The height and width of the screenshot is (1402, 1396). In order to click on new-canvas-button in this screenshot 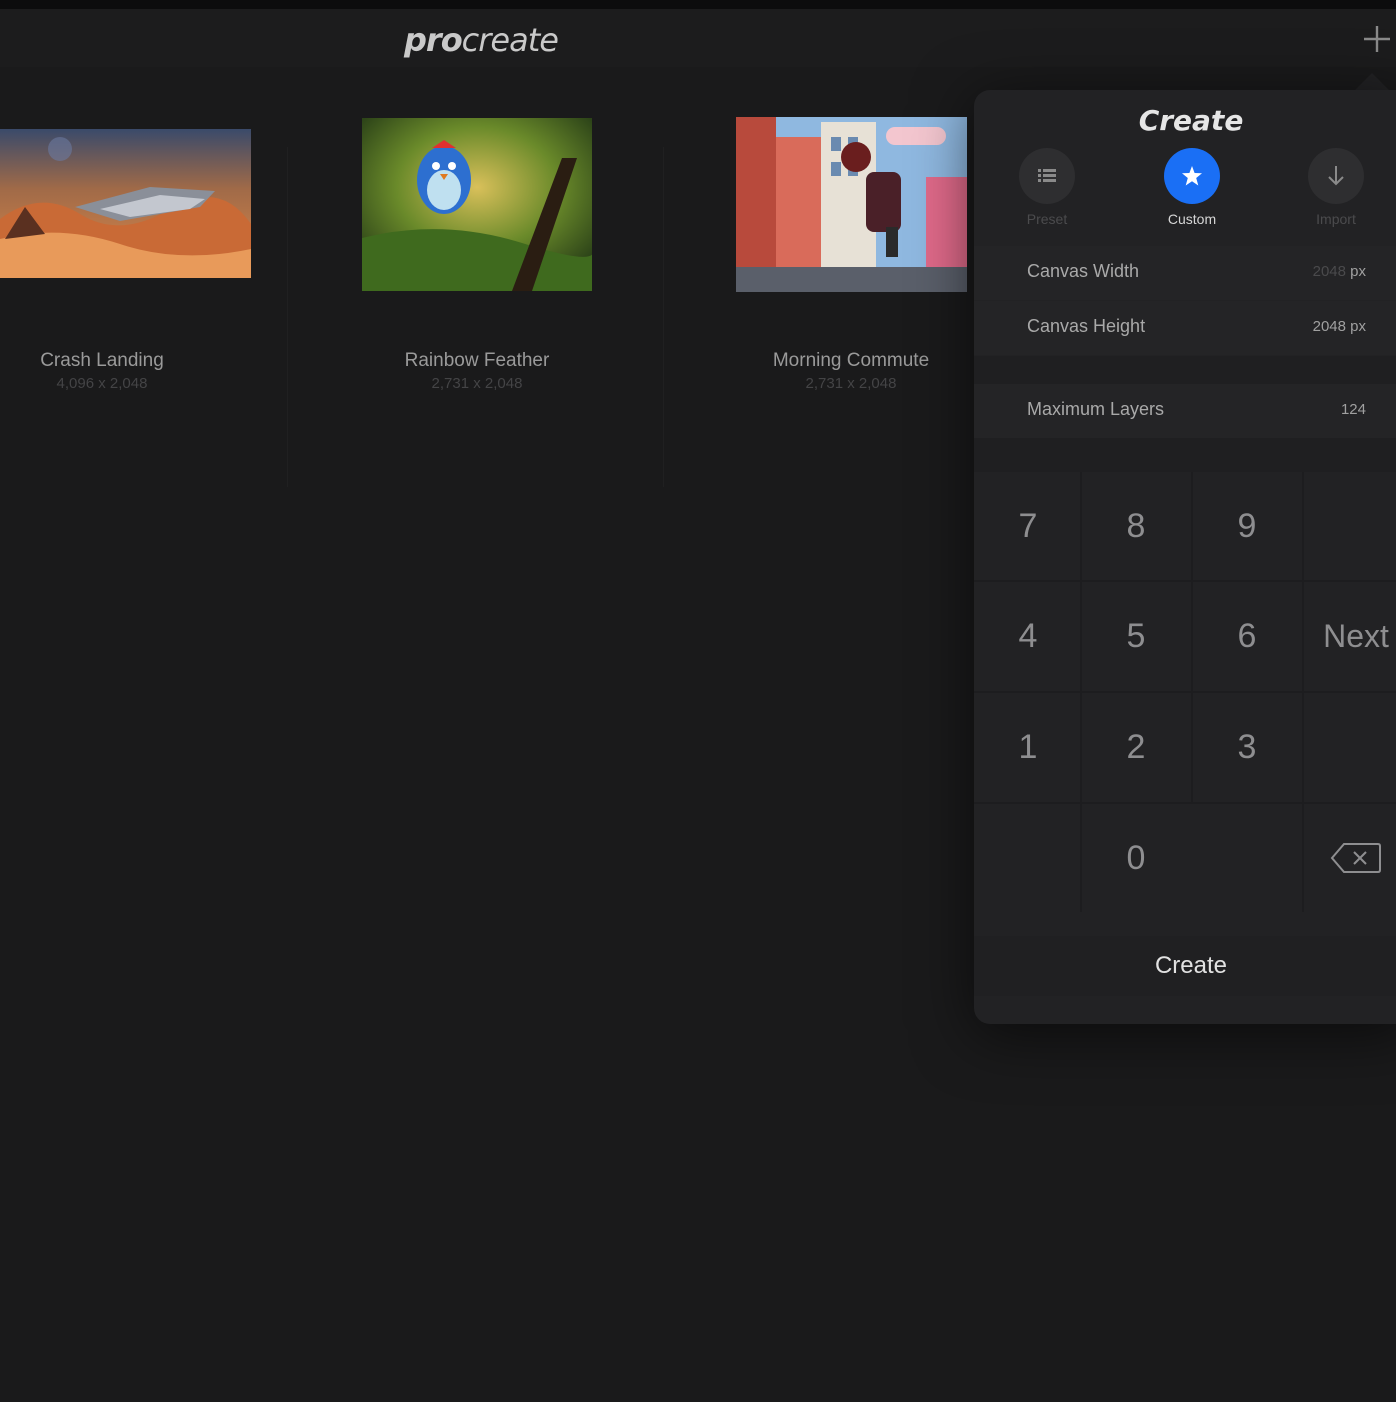, I will do `click(1377, 39)`.